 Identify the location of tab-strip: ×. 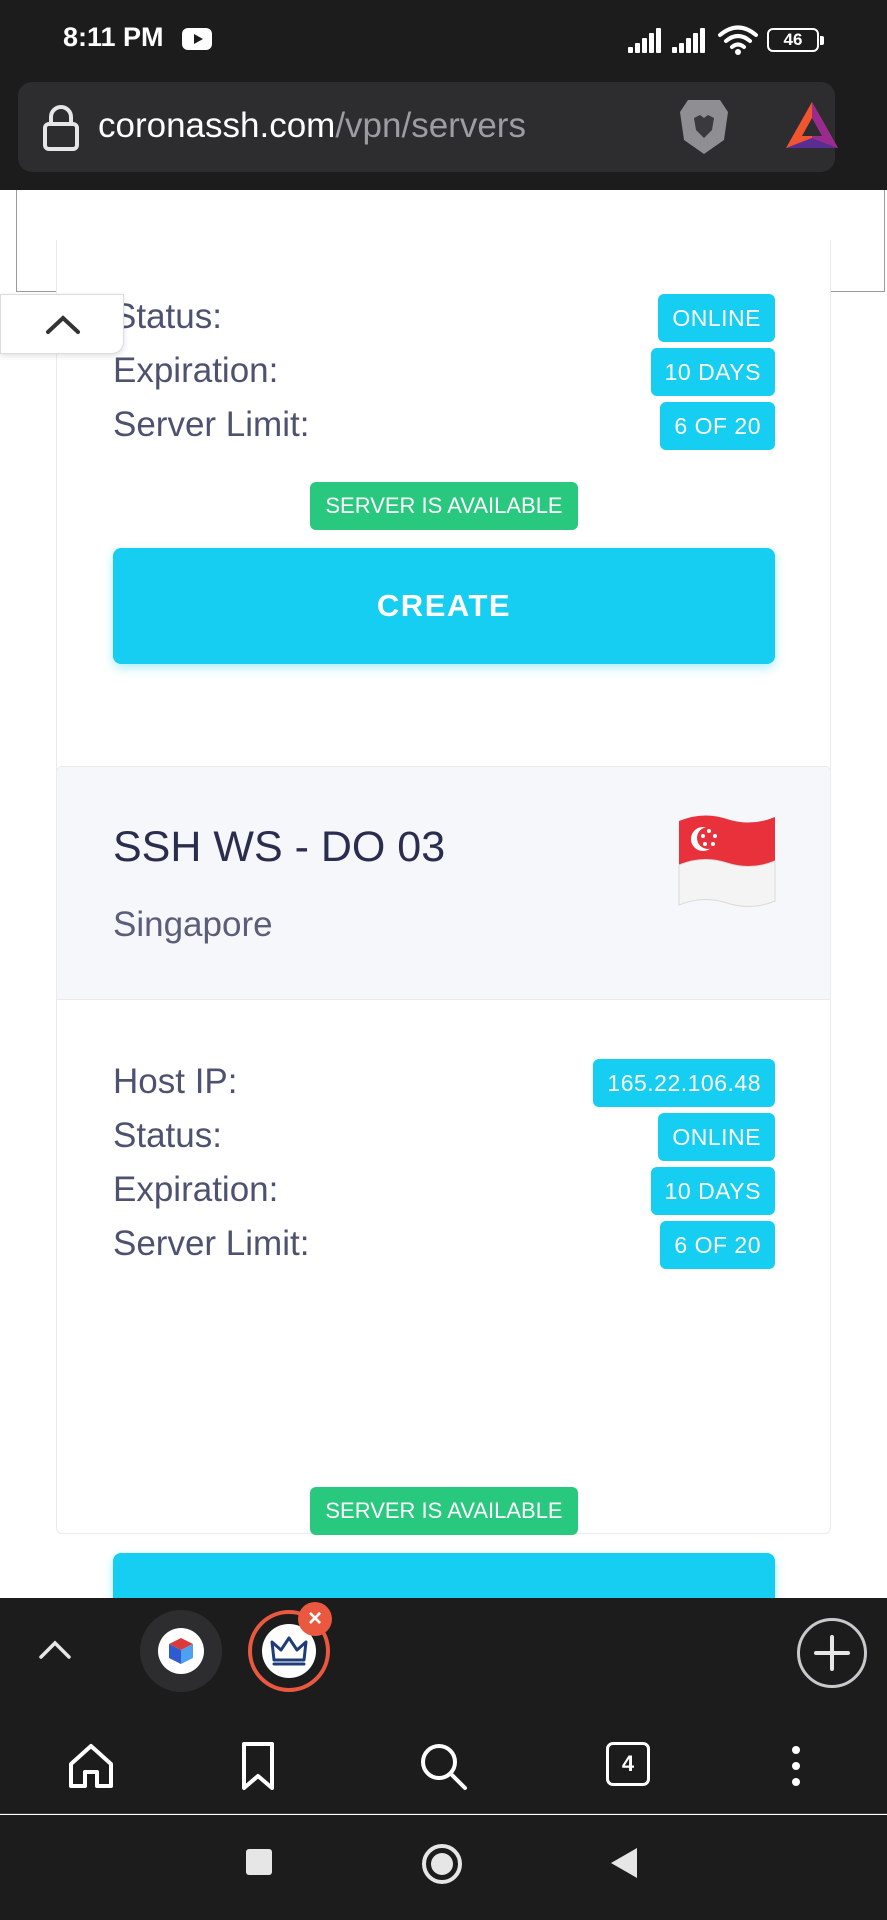
(443, 1658).